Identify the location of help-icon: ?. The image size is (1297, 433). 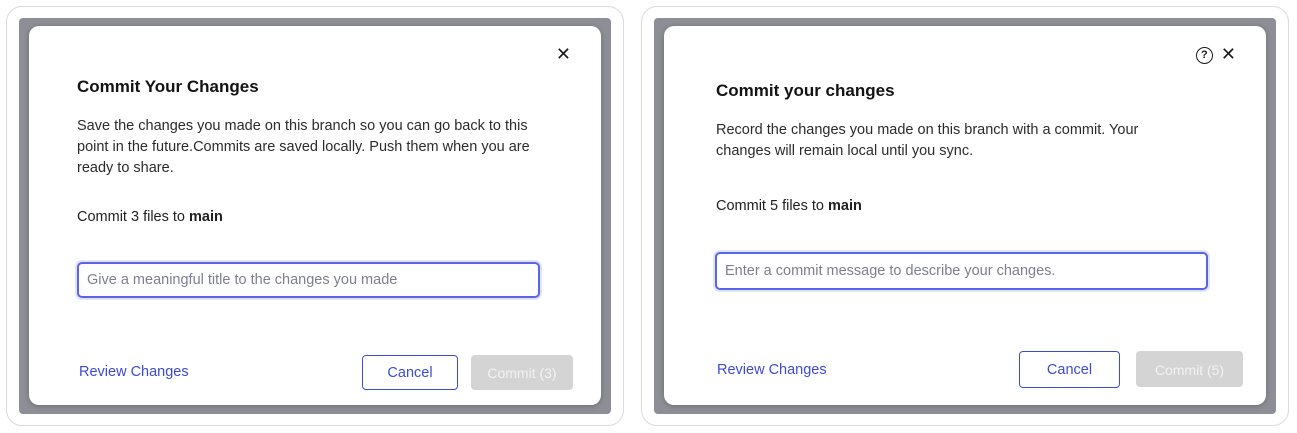
(1204, 55).